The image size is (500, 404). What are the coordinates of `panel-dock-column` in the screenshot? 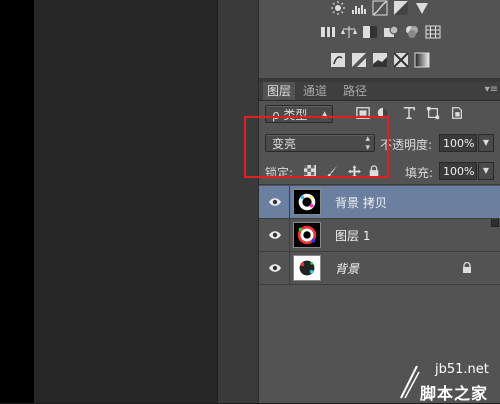 It's located at (238, 201).